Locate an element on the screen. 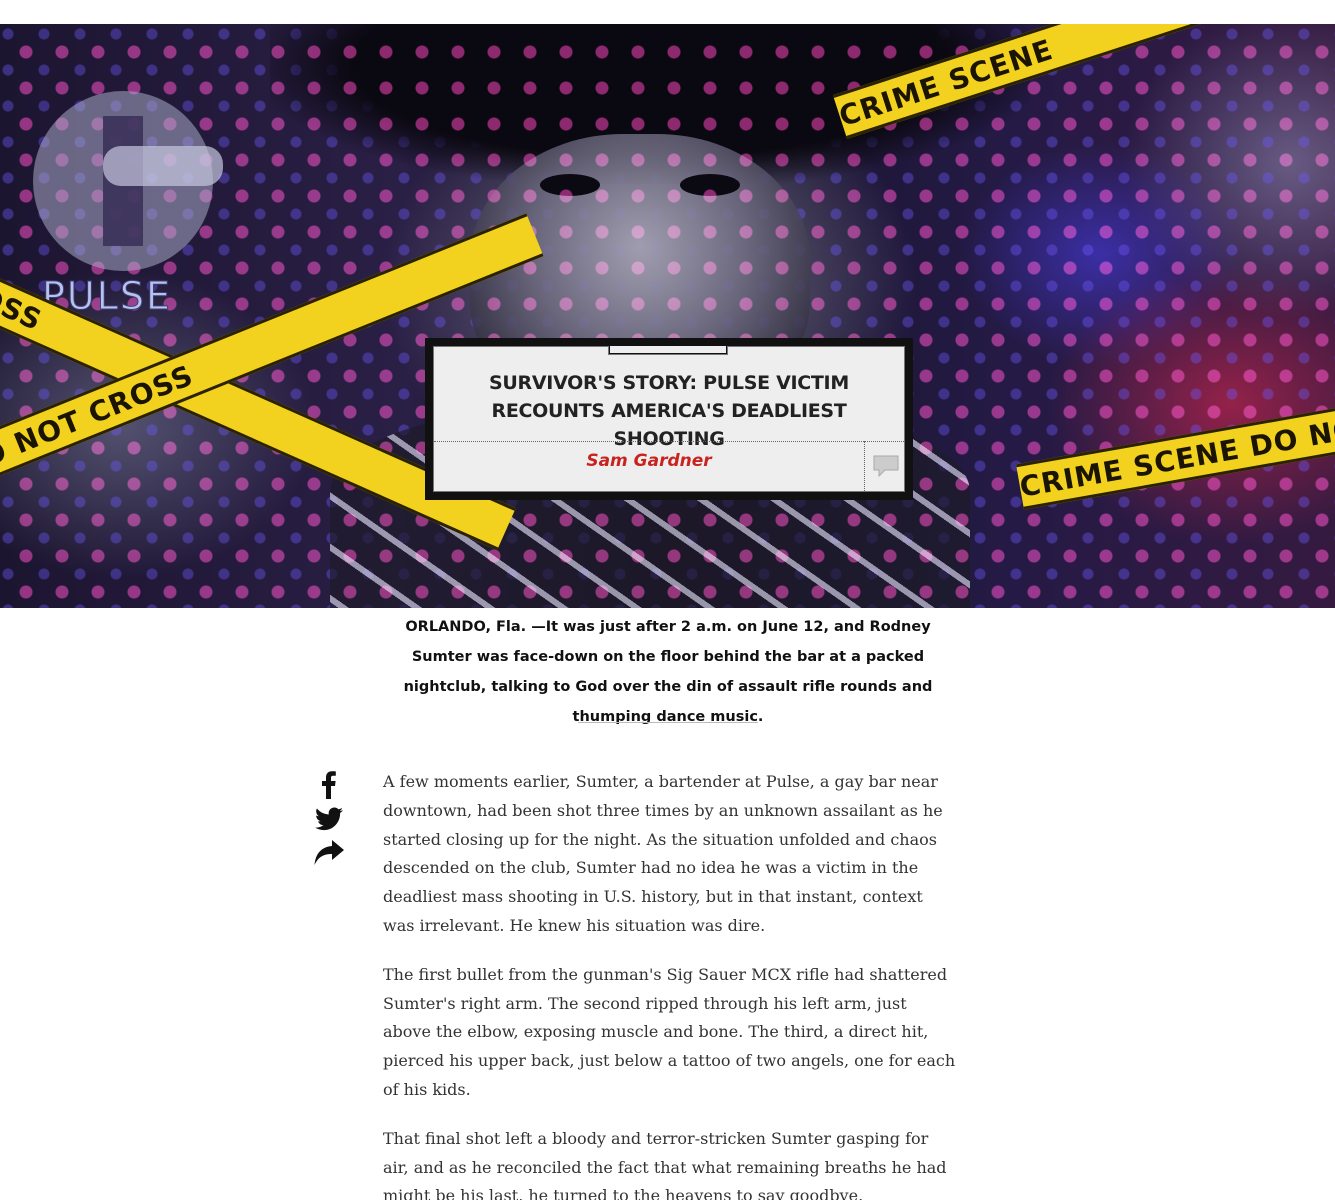 This screenshot has height=1200, width=1335. author-byline: Sam Gardner is located at coordinates (649, 461).